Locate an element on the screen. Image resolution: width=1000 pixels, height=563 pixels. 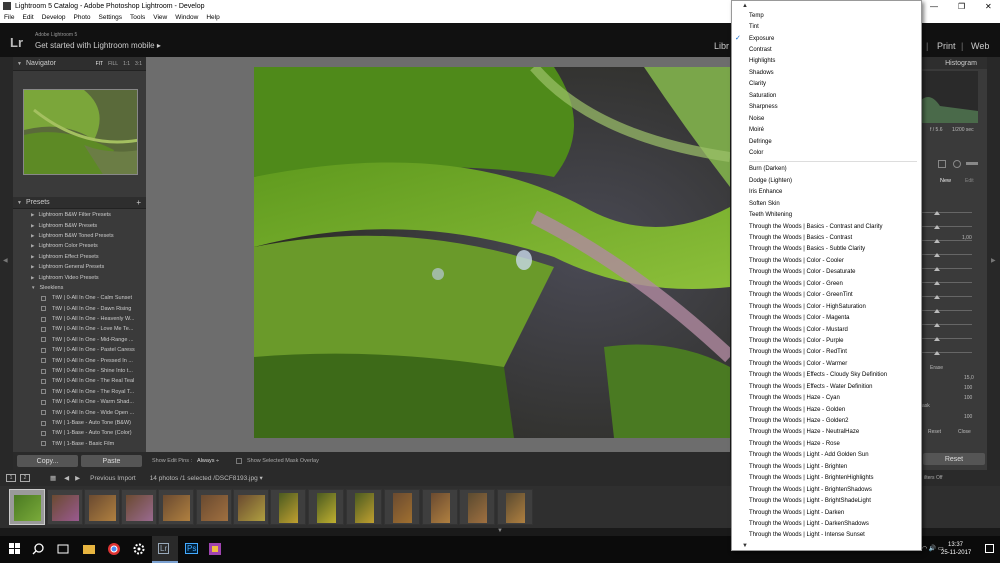
menu-window: Window is located at coordinates (186, 17).